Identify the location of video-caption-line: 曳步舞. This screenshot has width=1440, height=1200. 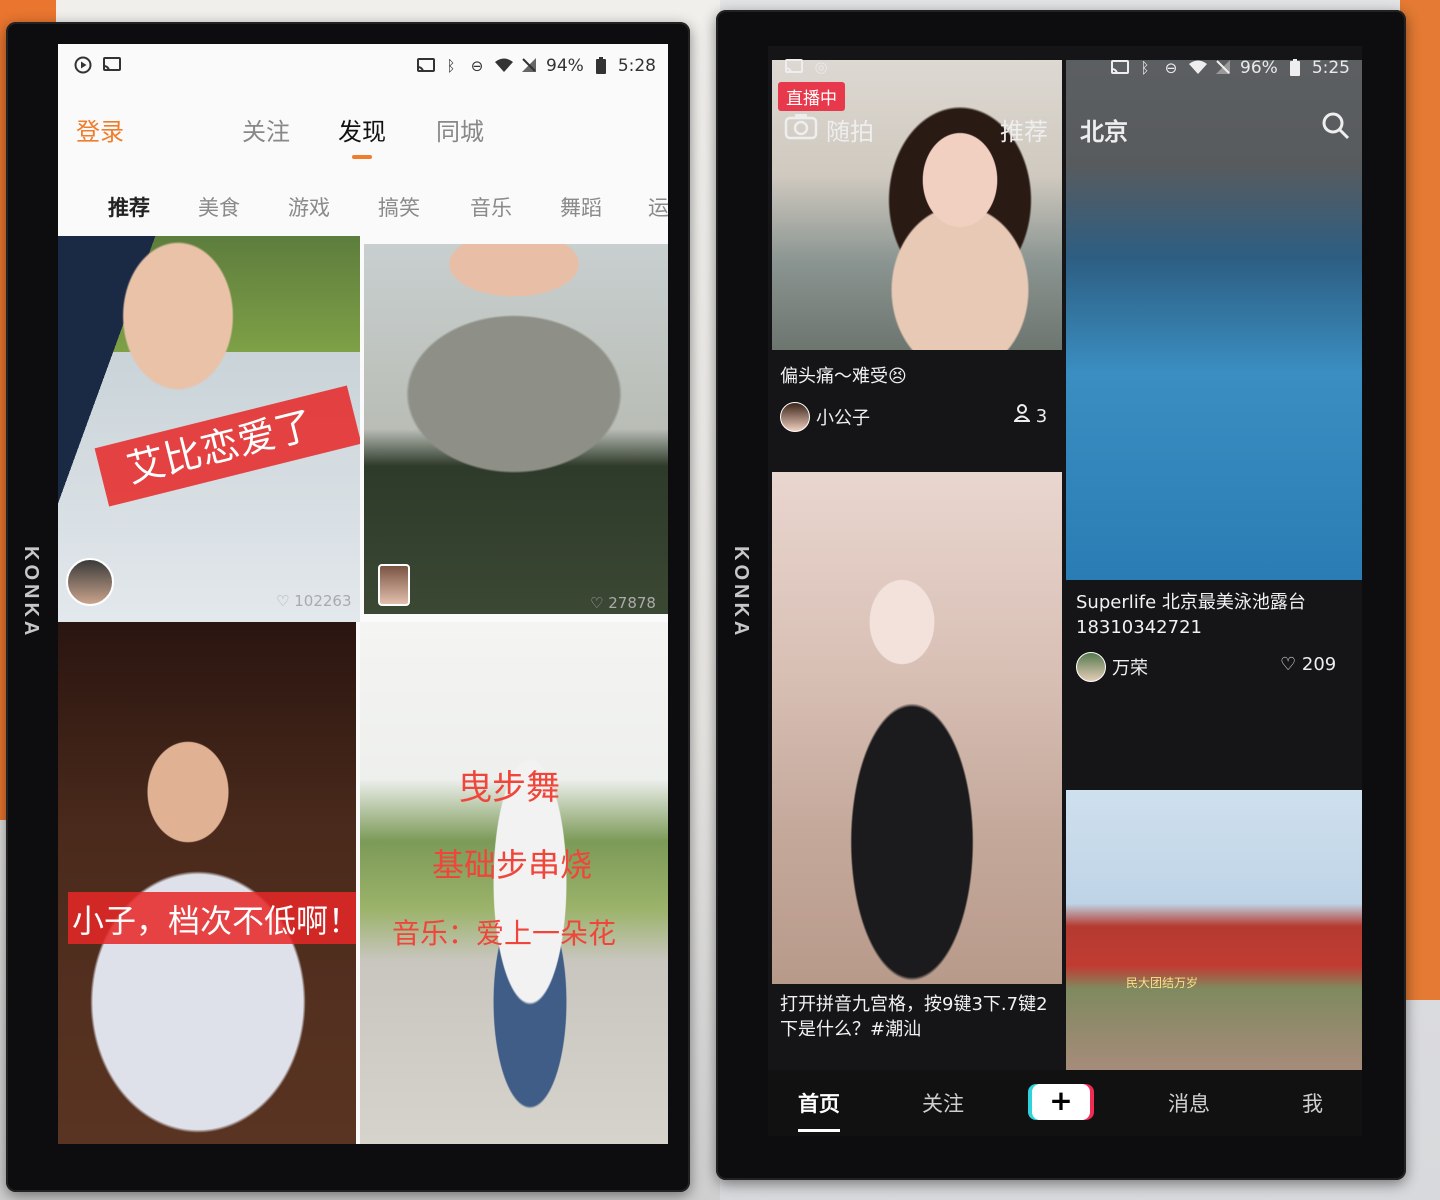
(509, 788).